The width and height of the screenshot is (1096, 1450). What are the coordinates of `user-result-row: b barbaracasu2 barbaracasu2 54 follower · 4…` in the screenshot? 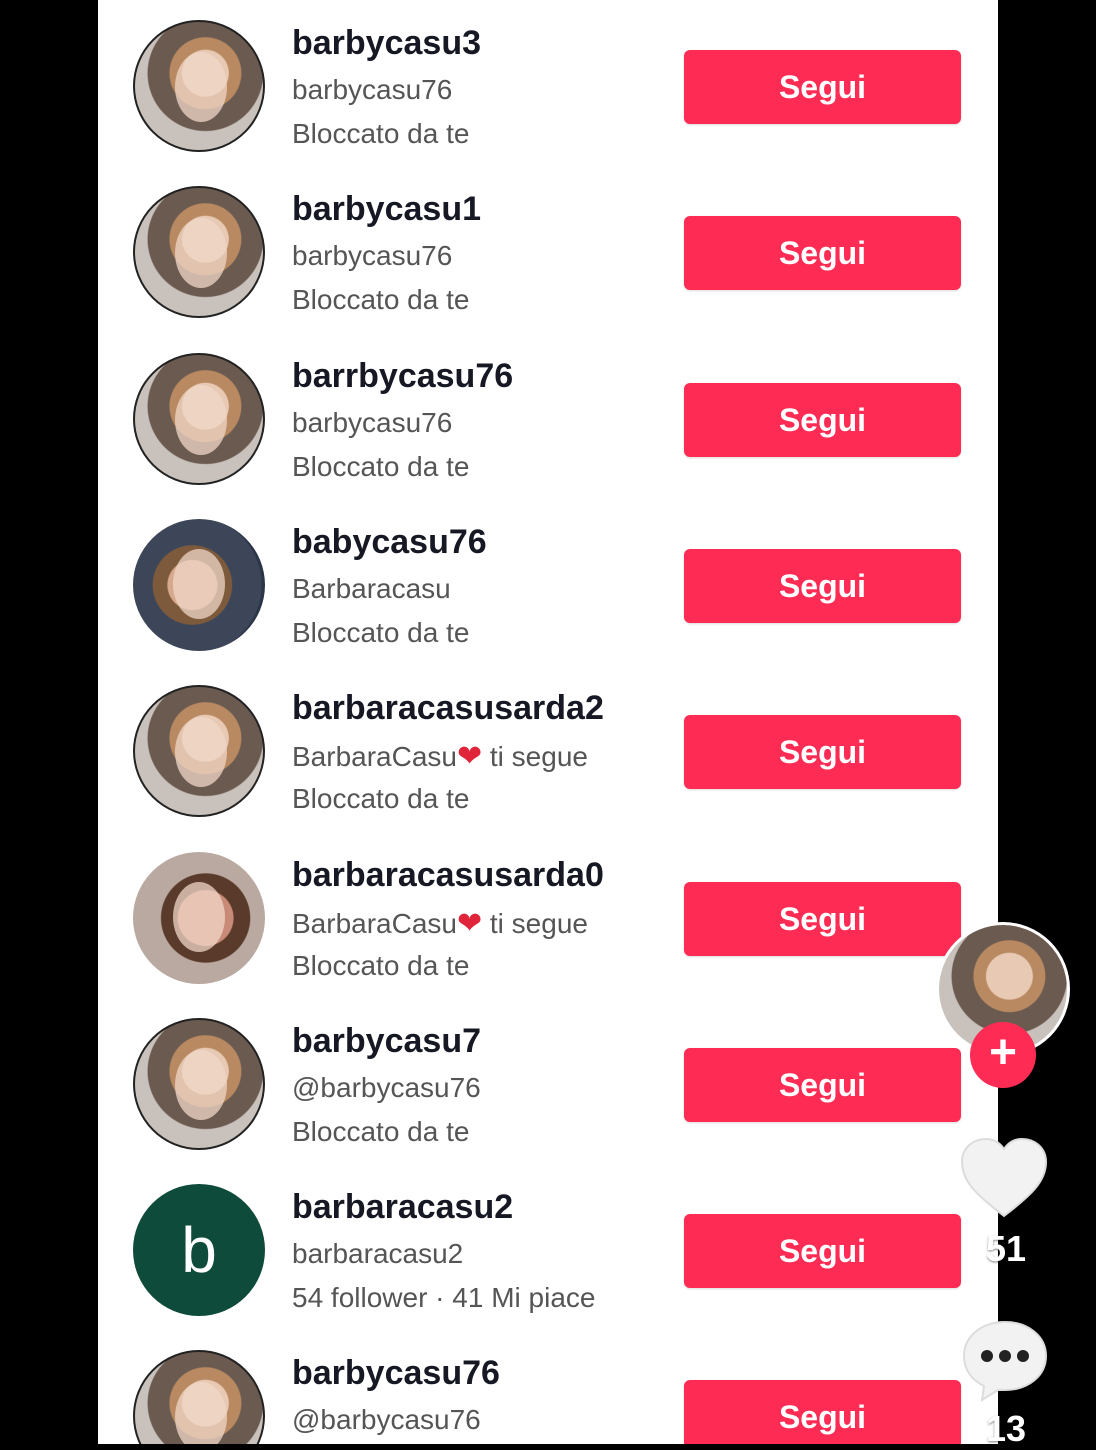 It's located at (548, 1247).